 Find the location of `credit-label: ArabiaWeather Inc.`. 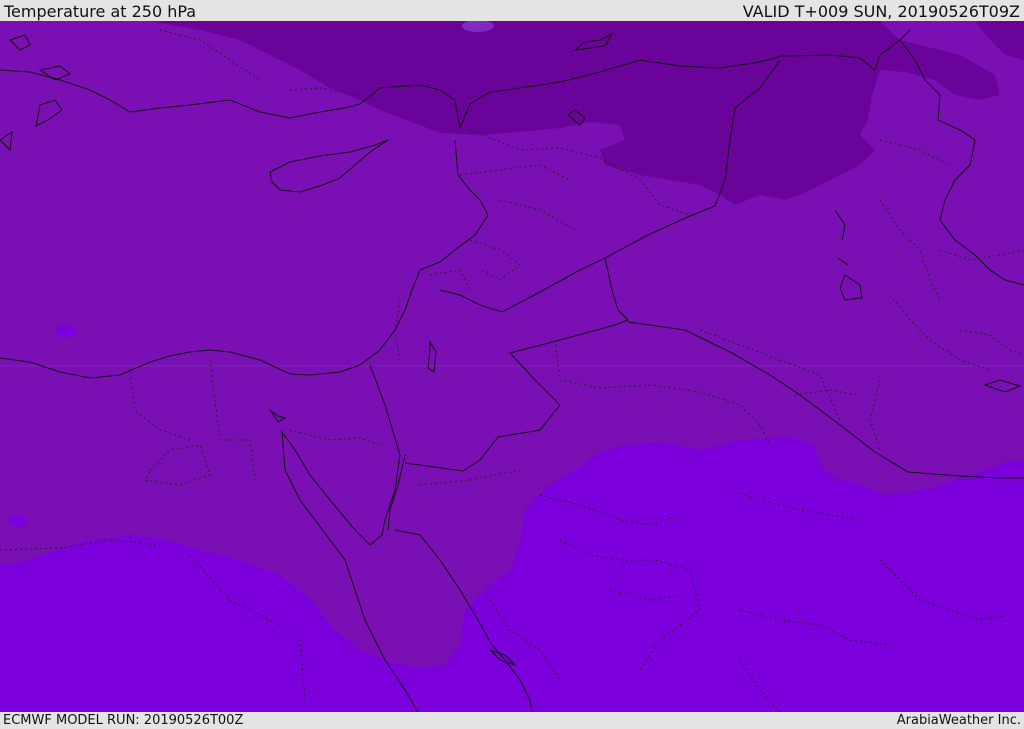

credit-label: ArabiaWeather Inc. is located at coordinates (958, 720).